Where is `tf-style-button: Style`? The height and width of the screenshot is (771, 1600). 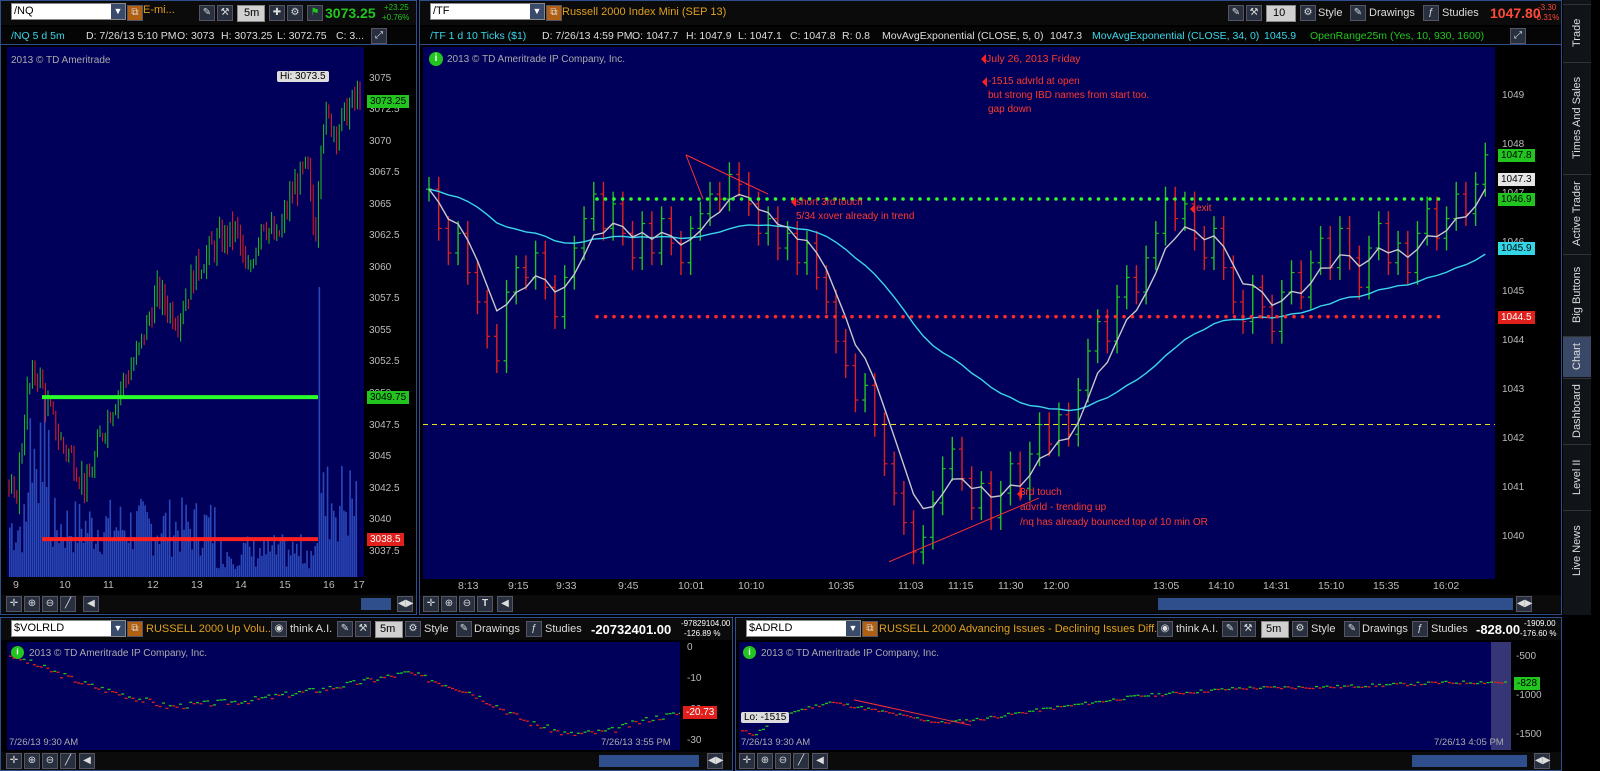 tf-style-button: Style is located at coordinates (1330, 15).